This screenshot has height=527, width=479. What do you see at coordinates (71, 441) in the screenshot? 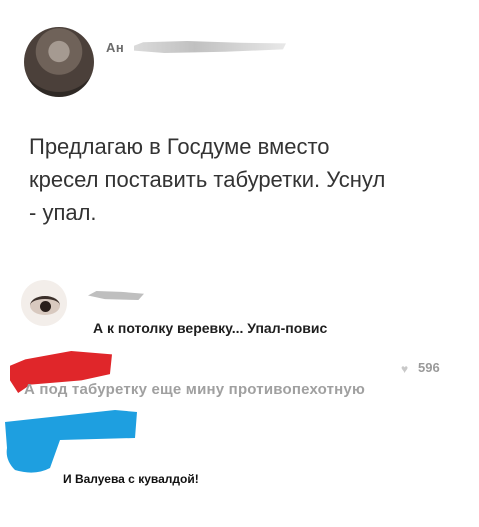
I see `blue-redaction` at bounding box center [71, 441].